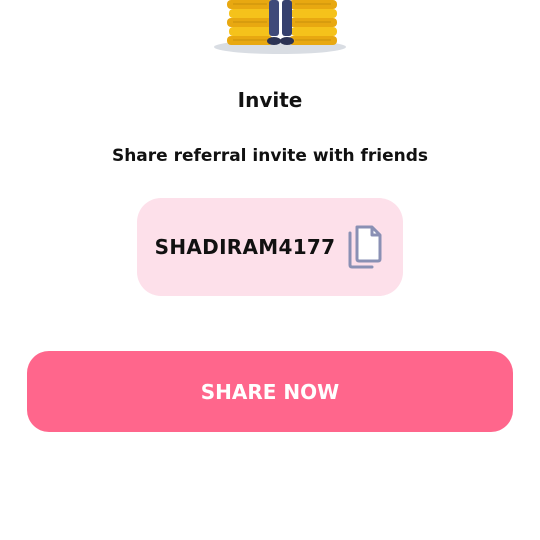 This screenshot has height=540, width=540. I want to click on copy-icon, so click(365, 247).